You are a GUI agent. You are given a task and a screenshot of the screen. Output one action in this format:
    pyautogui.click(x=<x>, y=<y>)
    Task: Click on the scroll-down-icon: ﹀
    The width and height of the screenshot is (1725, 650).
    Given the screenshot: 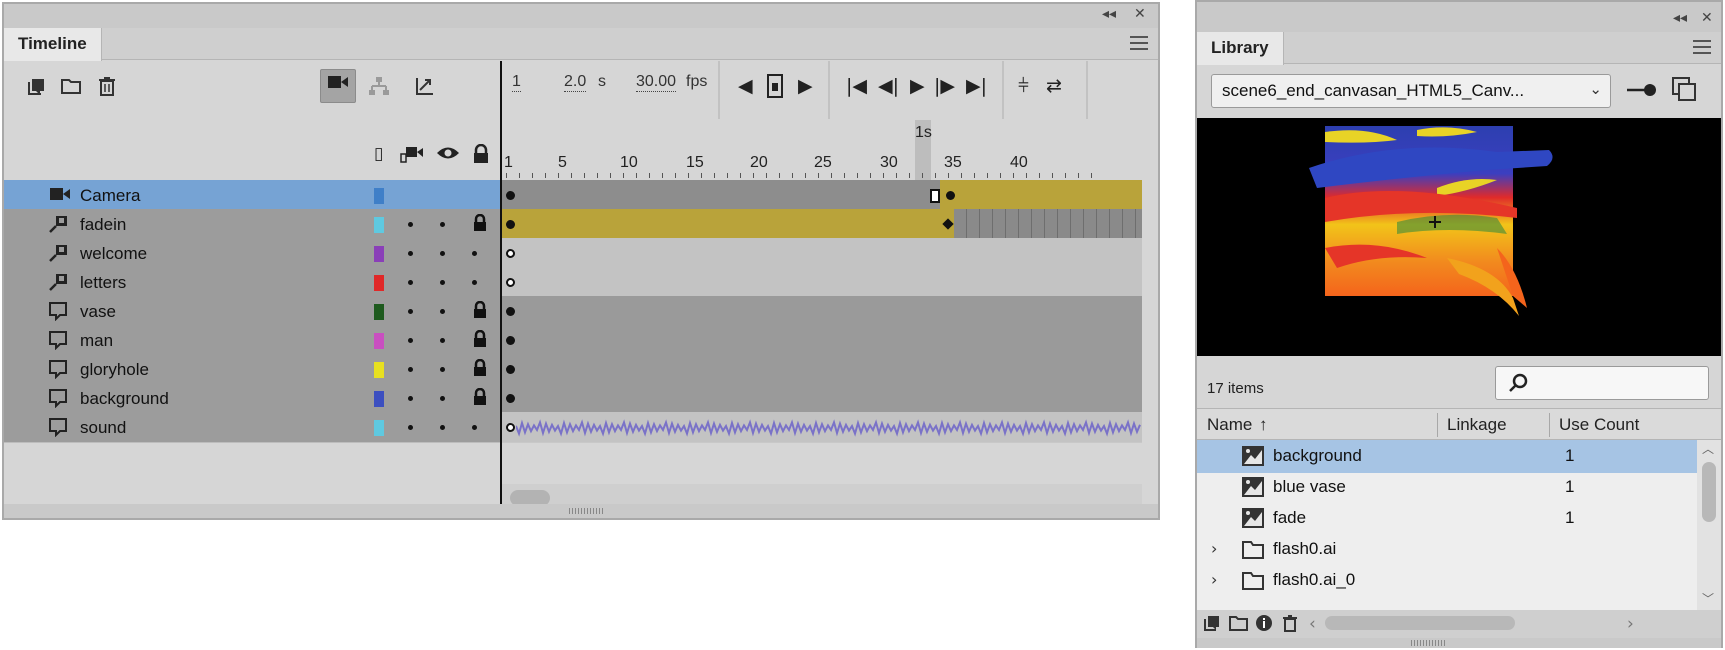 What is the action you would take?
    pyautogui.click(x=1708, y=598)
    